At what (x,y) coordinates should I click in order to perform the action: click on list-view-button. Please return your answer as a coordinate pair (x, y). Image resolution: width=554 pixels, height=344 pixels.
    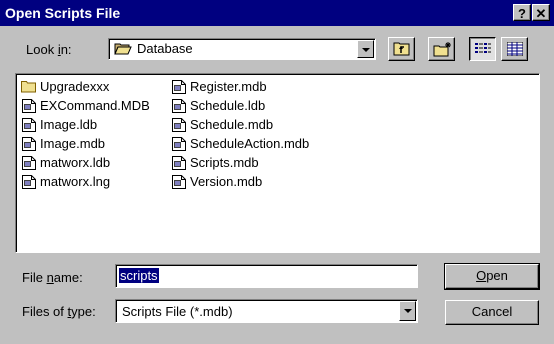
    Looking at the image, I should click on (482, 49).